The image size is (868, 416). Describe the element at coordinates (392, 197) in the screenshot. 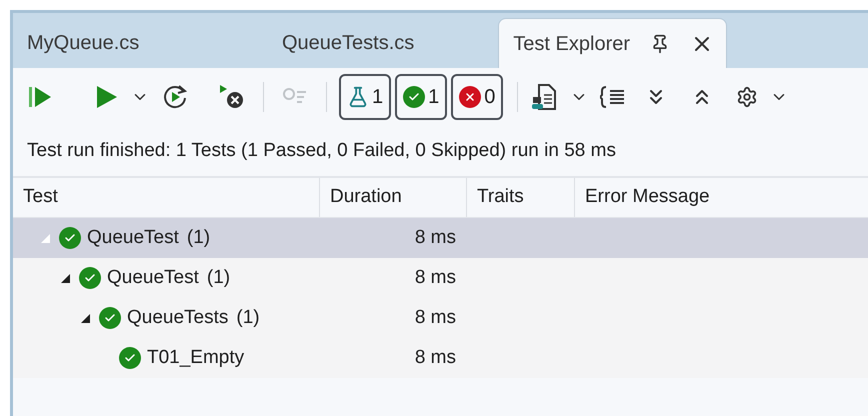

I see `column-header: Duration` at that location.